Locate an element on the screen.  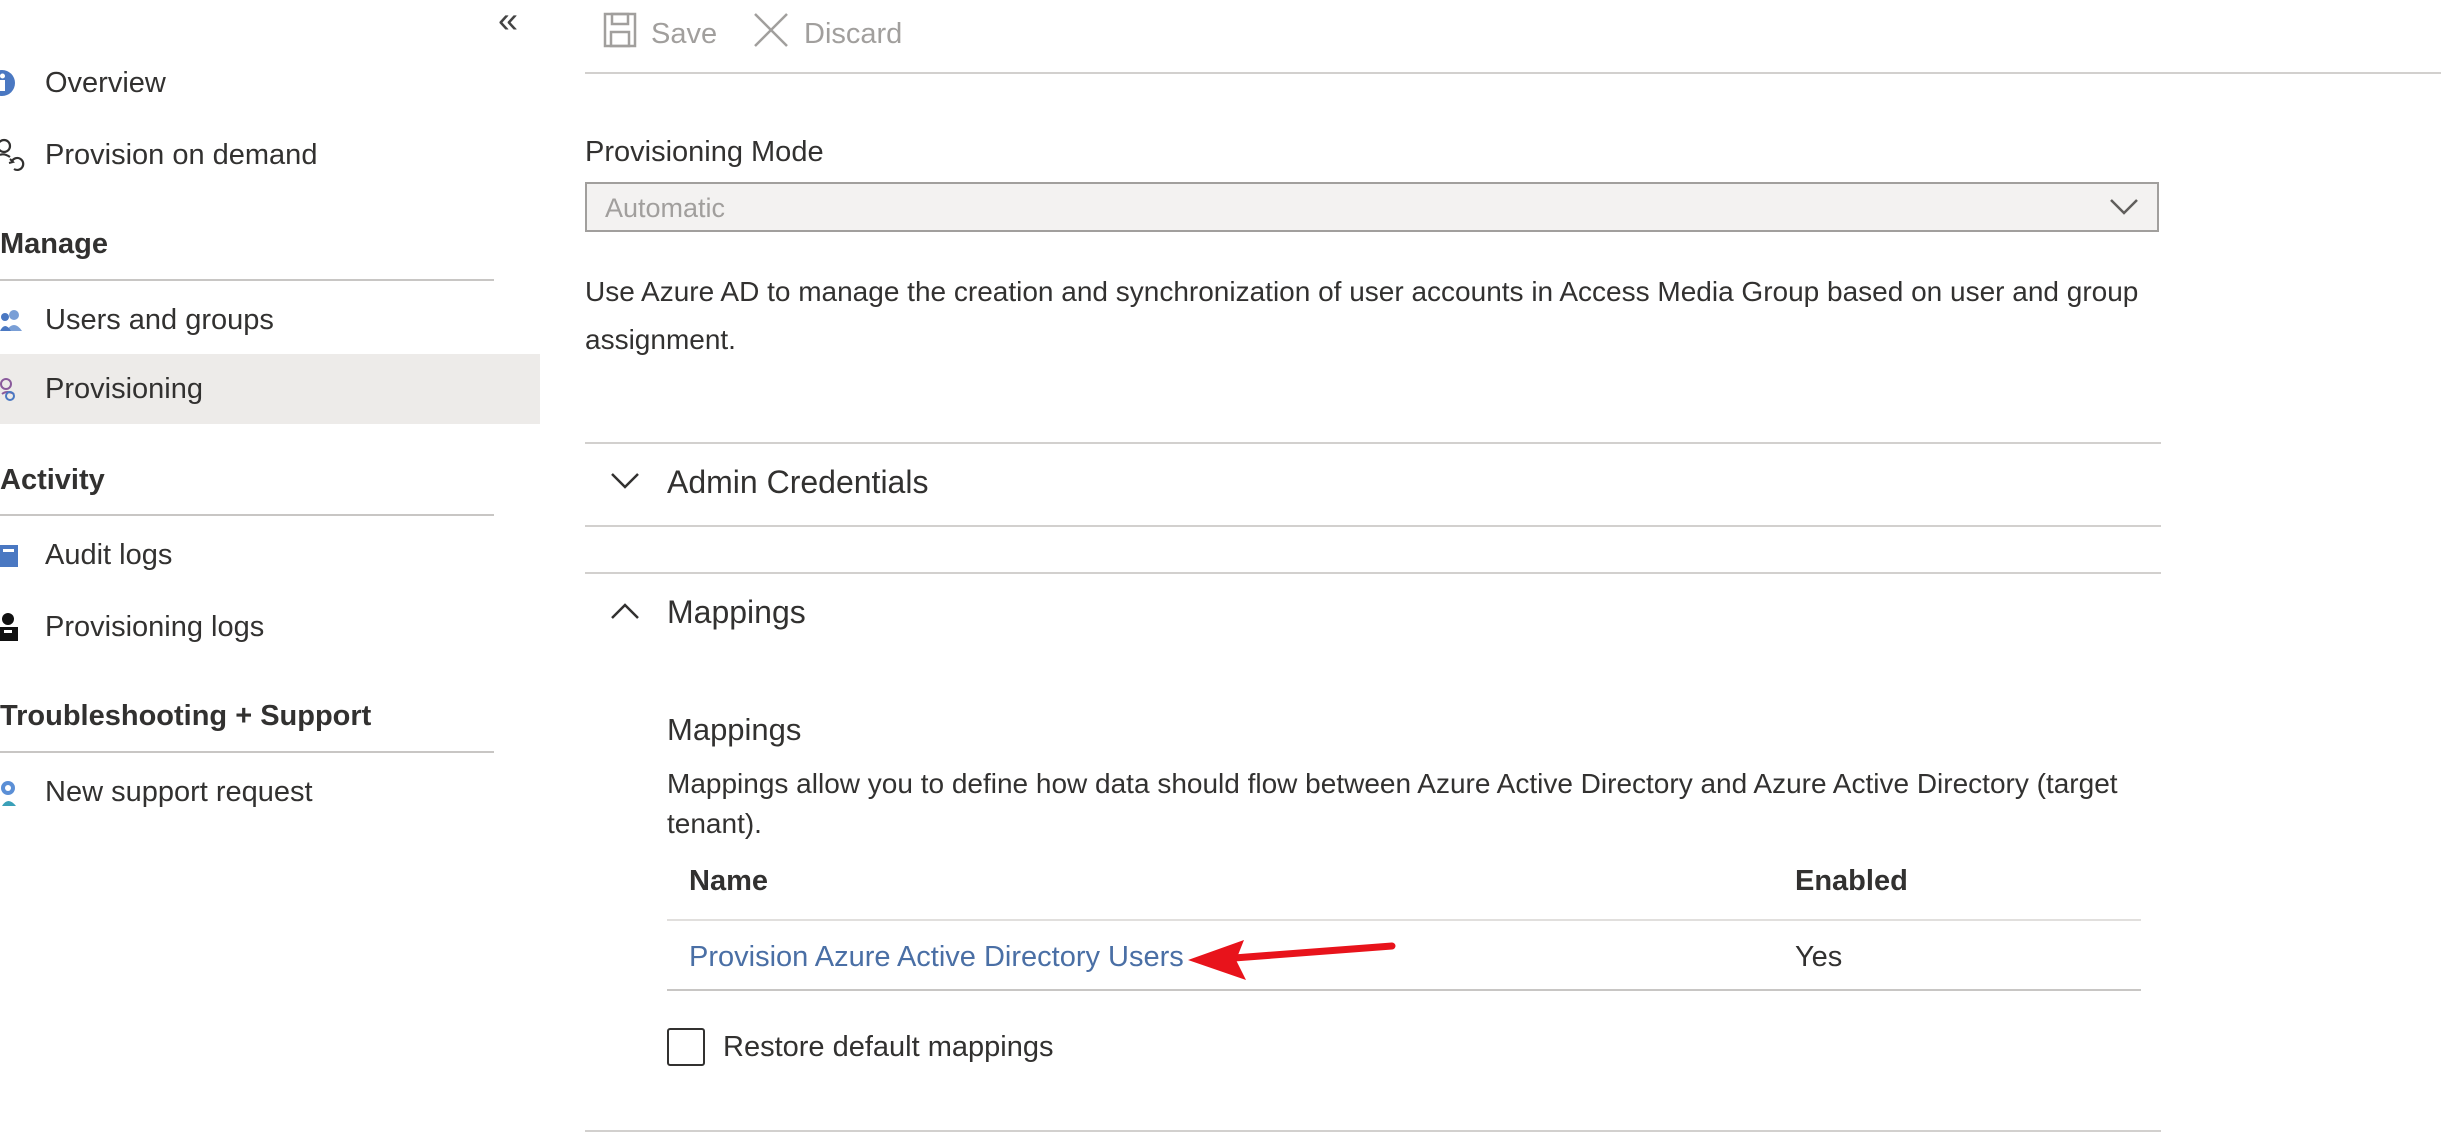
save-button: Save is located at coordinates (660, 34).